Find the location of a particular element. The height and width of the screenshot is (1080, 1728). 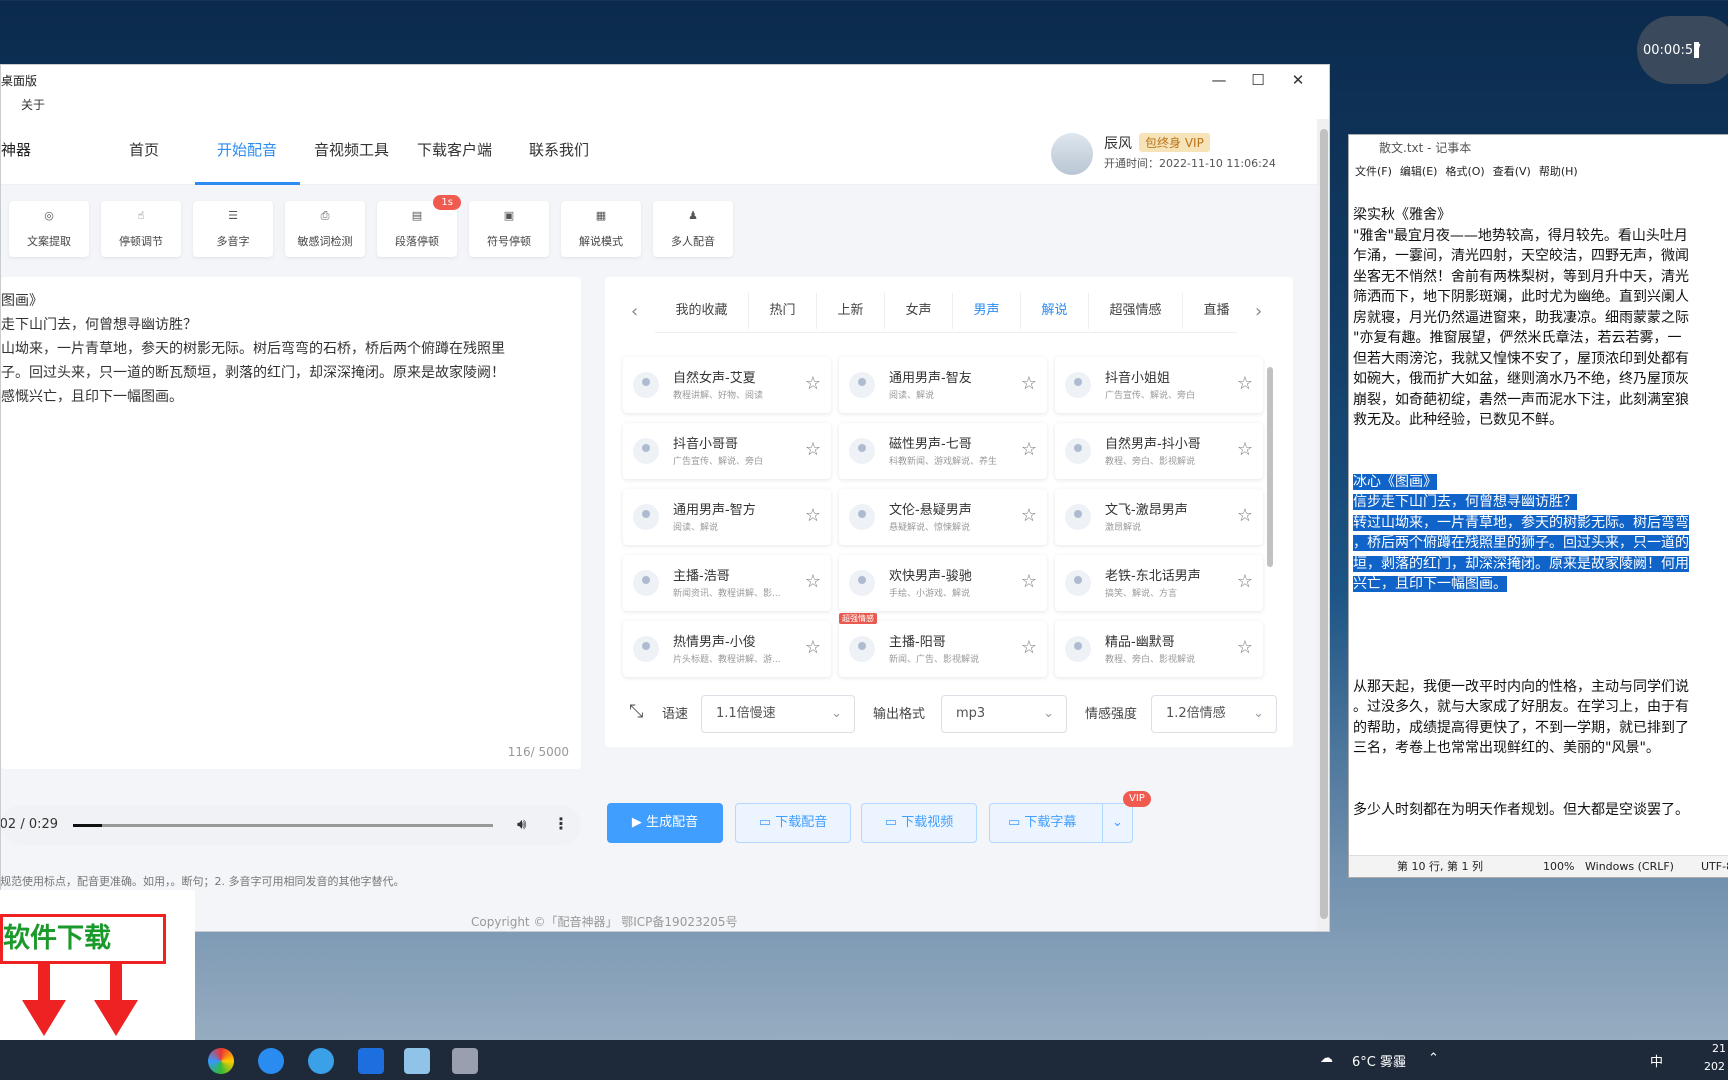

tool-camera: ◎ 文案提取 is located at coordinates (49, 229).